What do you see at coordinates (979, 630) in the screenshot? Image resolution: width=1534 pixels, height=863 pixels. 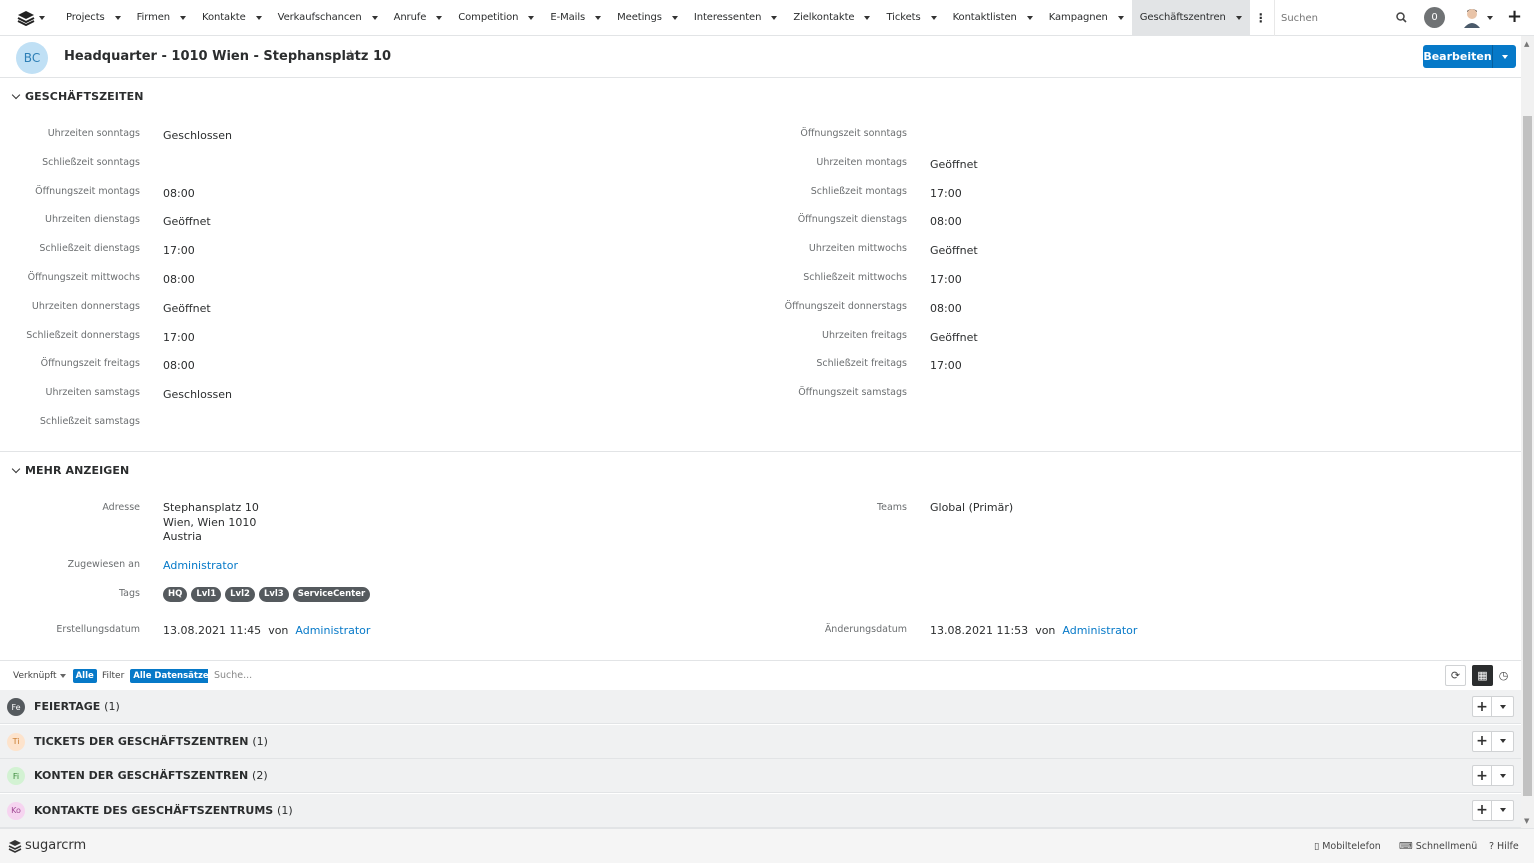 I see `modified-date: 13.08.2021 11:53` at bounding box center [979, 630].